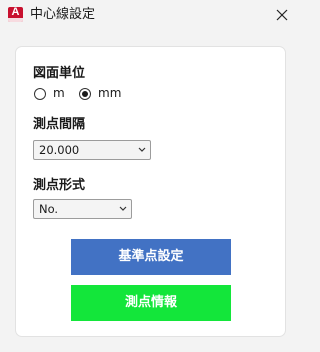 This screenshot has height=352, width=320. What do you see at coordinates (59, 93) in the screenshot?
I see `unit-m-label: m` at bounding box center [59, 93].